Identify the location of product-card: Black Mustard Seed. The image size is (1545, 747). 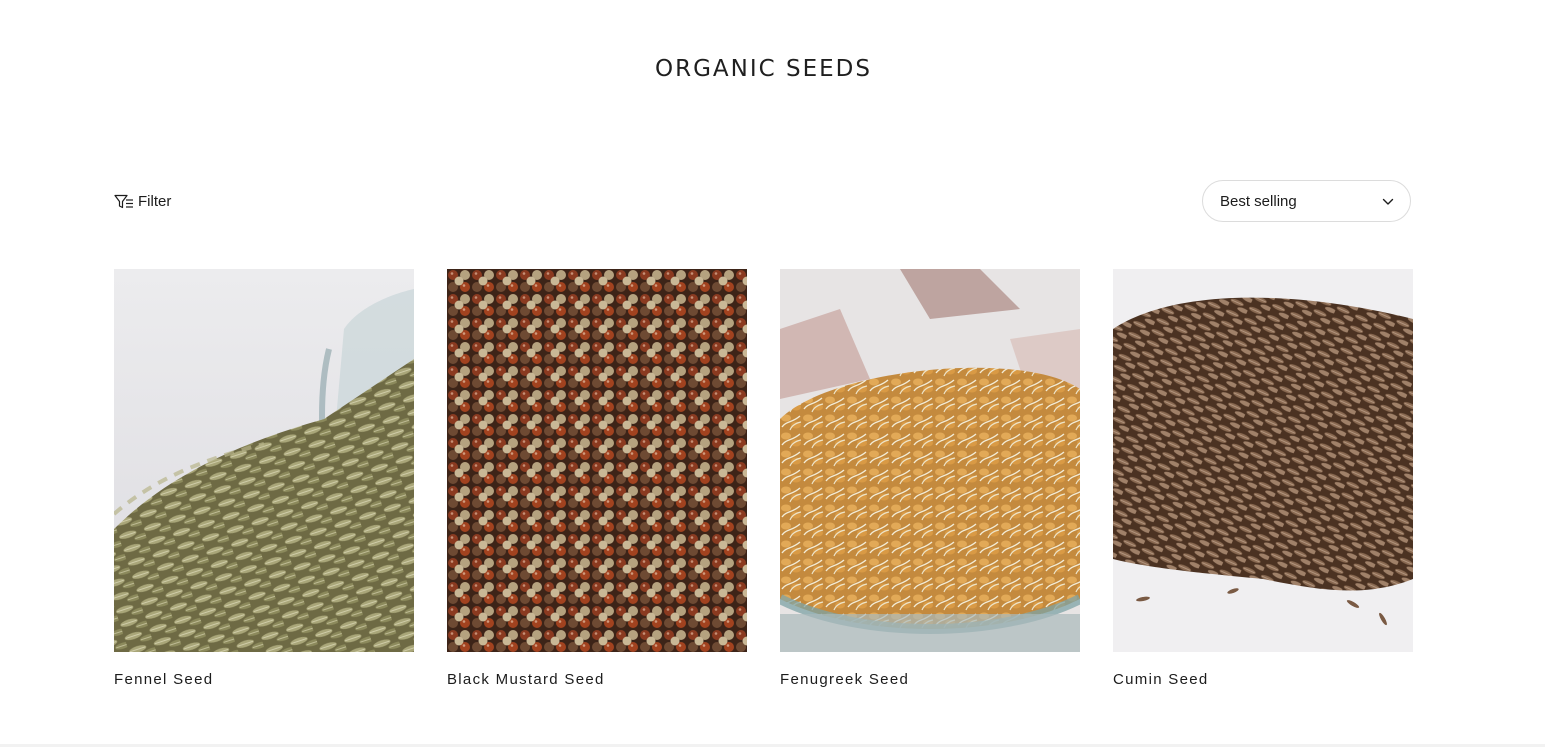
(597, 478).